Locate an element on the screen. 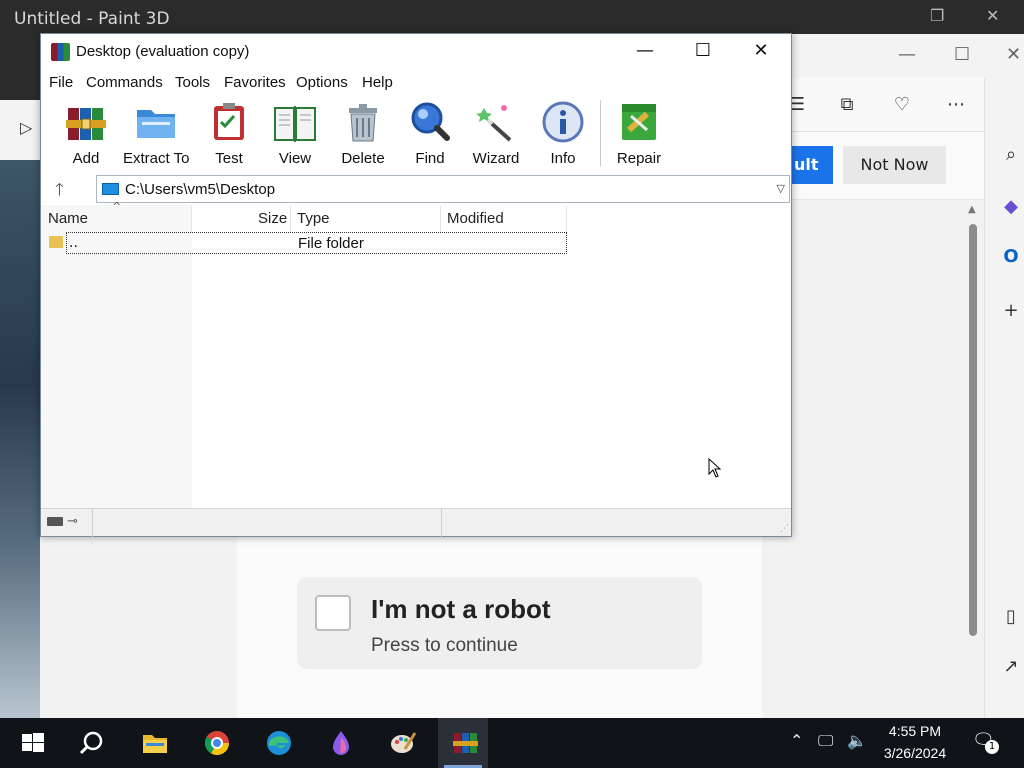 Image resolution: width=1024 pixels, height=768 pixels. menu-tools: Tools is located at coordinates (192, 82).